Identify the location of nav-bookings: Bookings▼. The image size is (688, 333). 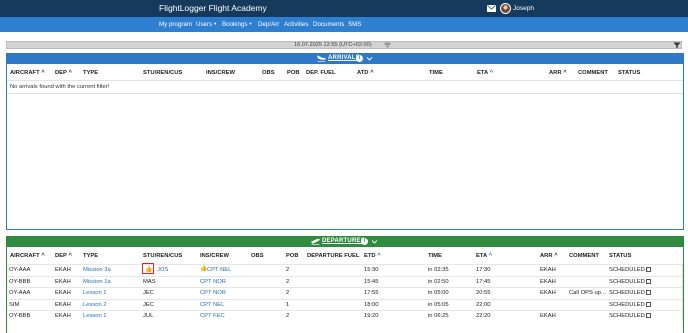
(237, 24).